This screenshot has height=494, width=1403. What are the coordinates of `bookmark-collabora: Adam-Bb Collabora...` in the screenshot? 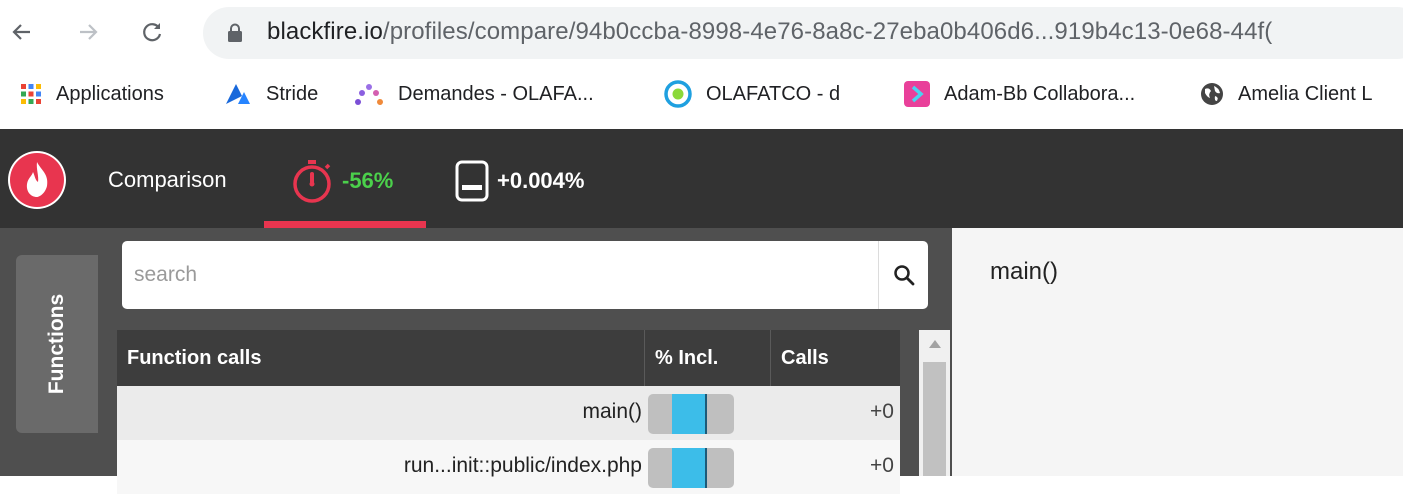 It's located at (1019, 94).